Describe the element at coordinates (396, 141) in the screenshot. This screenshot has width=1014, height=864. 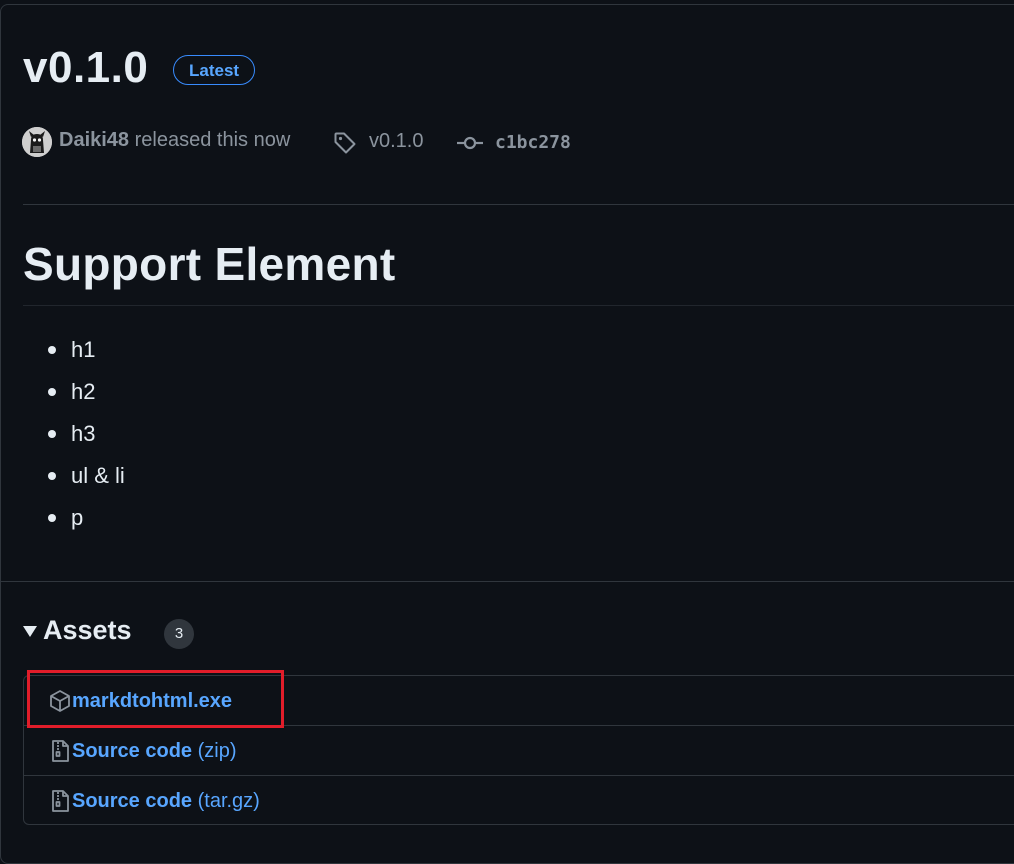
I see `tag-link: v0.1.0` at that location.